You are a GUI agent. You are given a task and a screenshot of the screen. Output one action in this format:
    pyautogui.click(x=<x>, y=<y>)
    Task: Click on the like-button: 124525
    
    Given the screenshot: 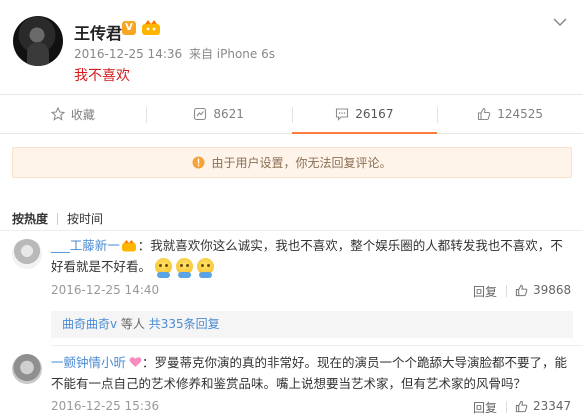 What is the action you would take?
    pyautogui.click(x=510, y=114)
    